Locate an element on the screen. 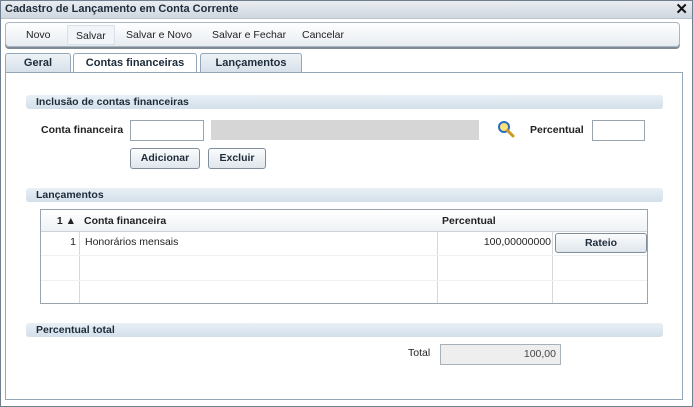 The height and width of the screenshot is (407, 693). column-header-percentual: Percentual is located at coordinates (495, 221).